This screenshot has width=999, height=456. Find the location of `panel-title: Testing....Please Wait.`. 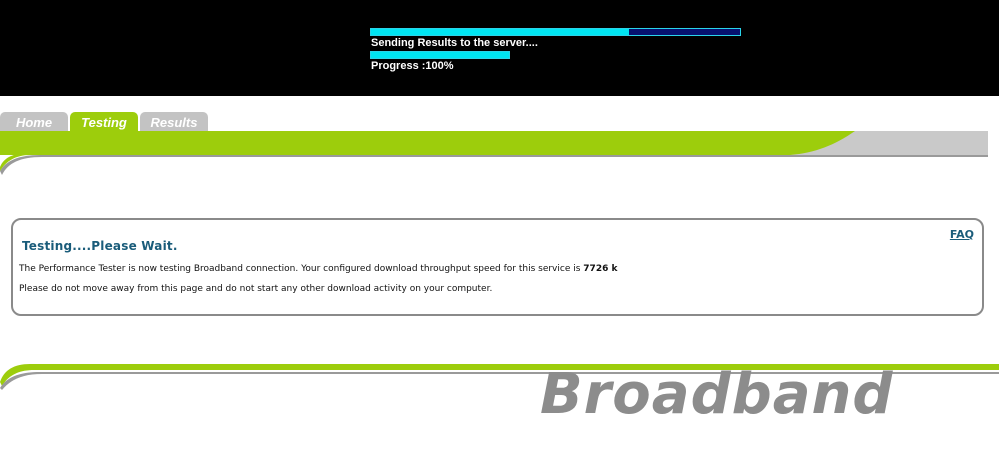

panel-title: Testing....Please Wait. is located at coordinates (100, 246).